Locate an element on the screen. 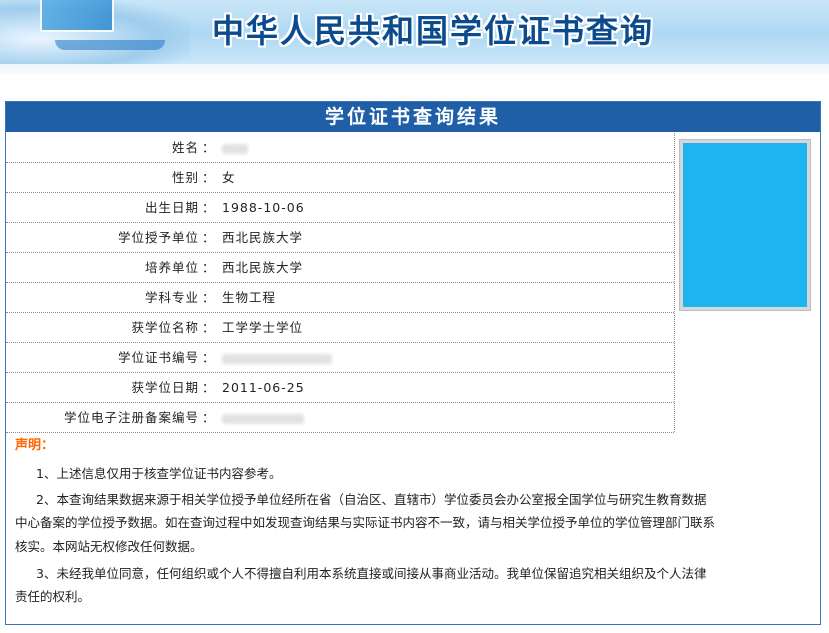 This screenshot has width=829, height=633. field-label: 培养单位 is located at coordinates (171, 267).